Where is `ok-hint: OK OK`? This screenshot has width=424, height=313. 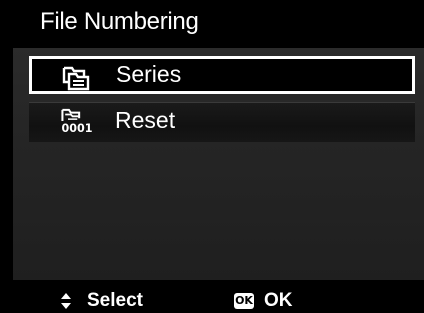 ok-hint: OK OK is located at coordinates (263, 300).